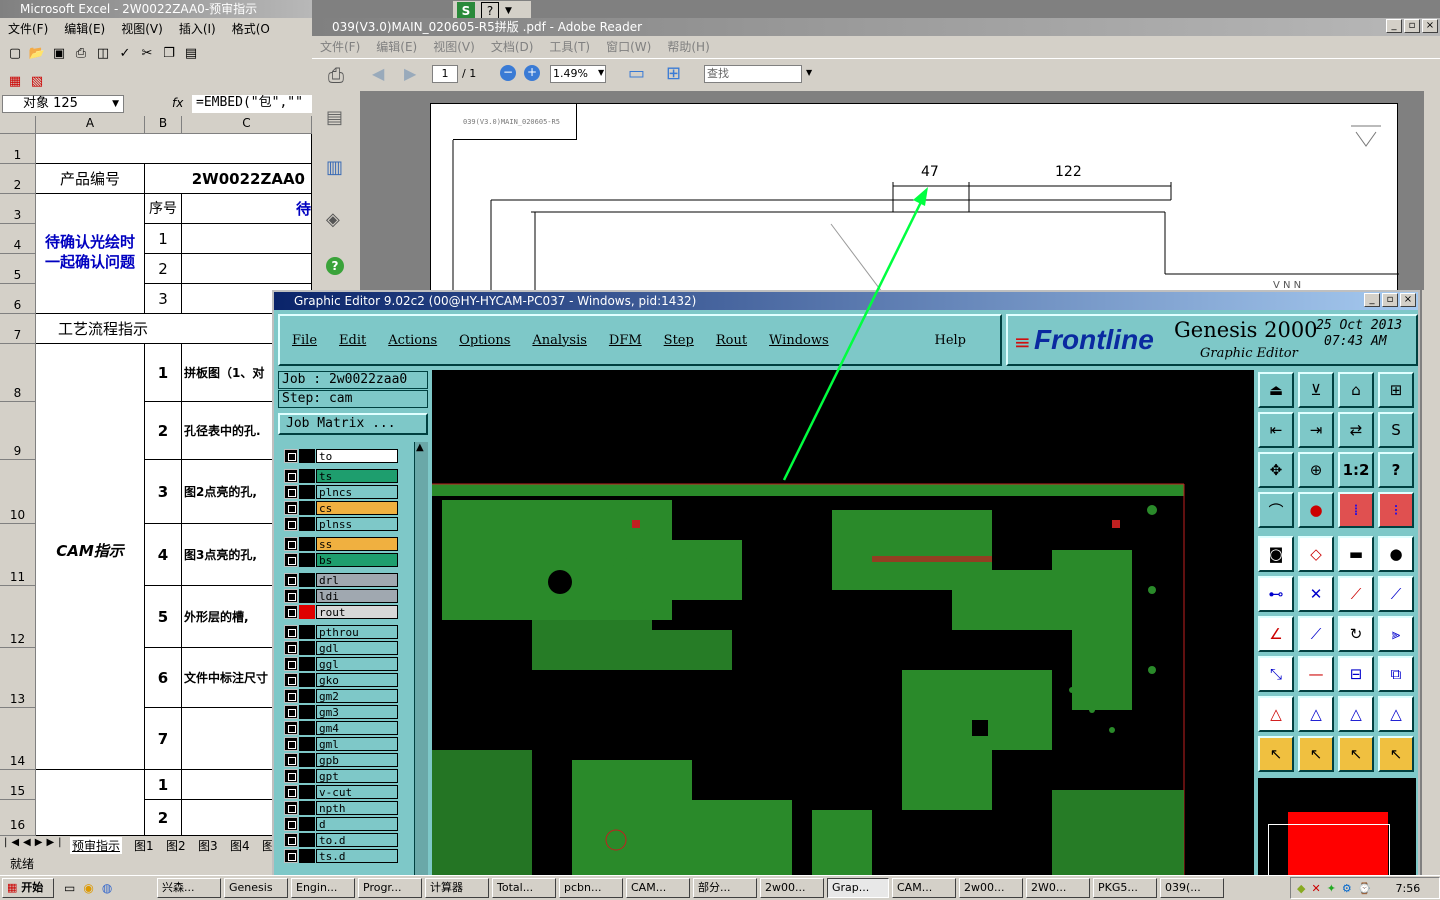  What do you see at coordinates (1301, 888) in the screenshot?
I see `tray-icon: ◆` at bounding box center [1301, 888].